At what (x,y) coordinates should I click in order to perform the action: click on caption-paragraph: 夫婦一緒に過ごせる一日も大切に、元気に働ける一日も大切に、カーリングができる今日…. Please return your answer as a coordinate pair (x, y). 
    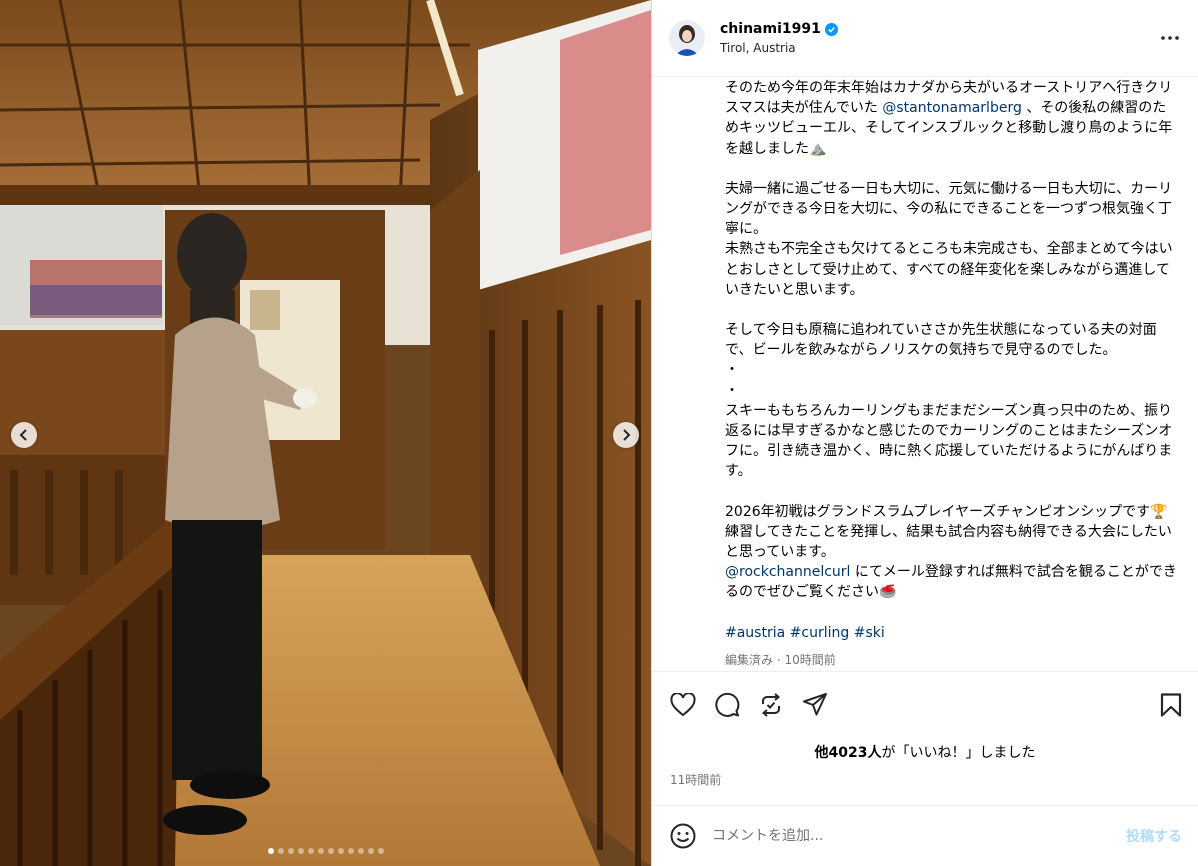
    Looking at the image, I should click on (949, 209).